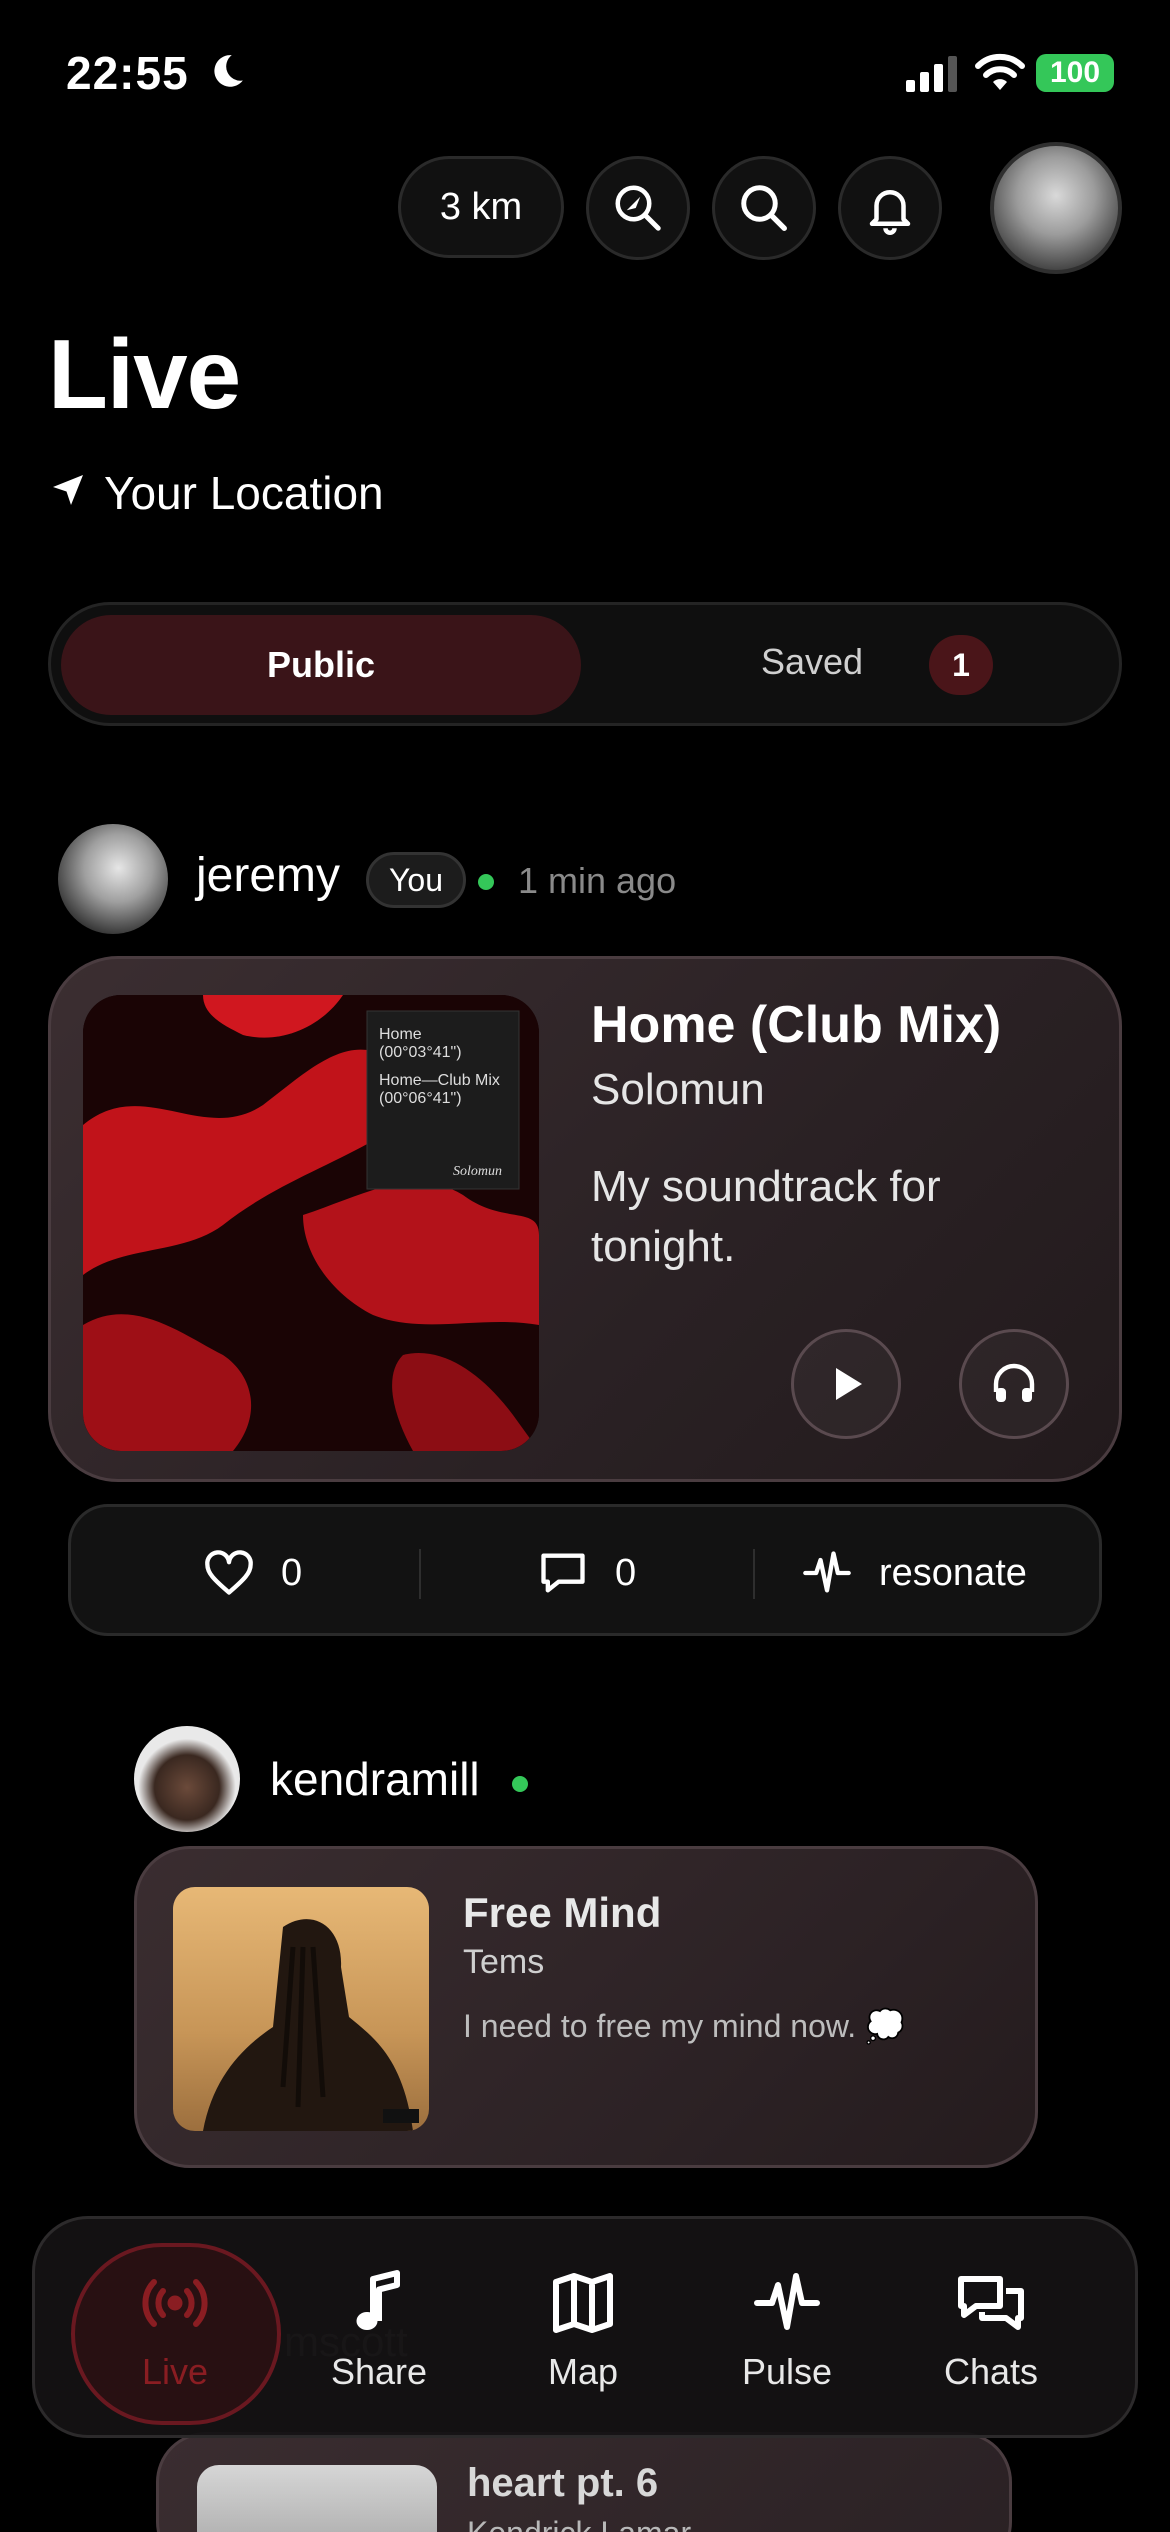 The image size is (1170, 2532). I want to click on feed-segment-control: Public Saved 1, so click(585, 664).